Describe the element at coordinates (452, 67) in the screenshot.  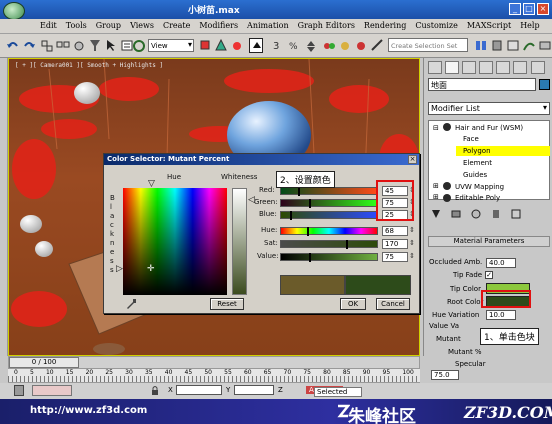
I see `modify-tab-icon` at that location.